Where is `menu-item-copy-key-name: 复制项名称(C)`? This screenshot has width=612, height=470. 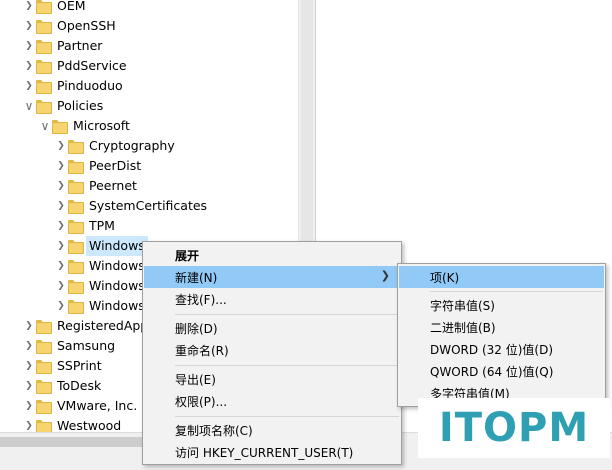
menu-item-copy-key-name: 复制项名称(C) is located at coordinates (272, 430).